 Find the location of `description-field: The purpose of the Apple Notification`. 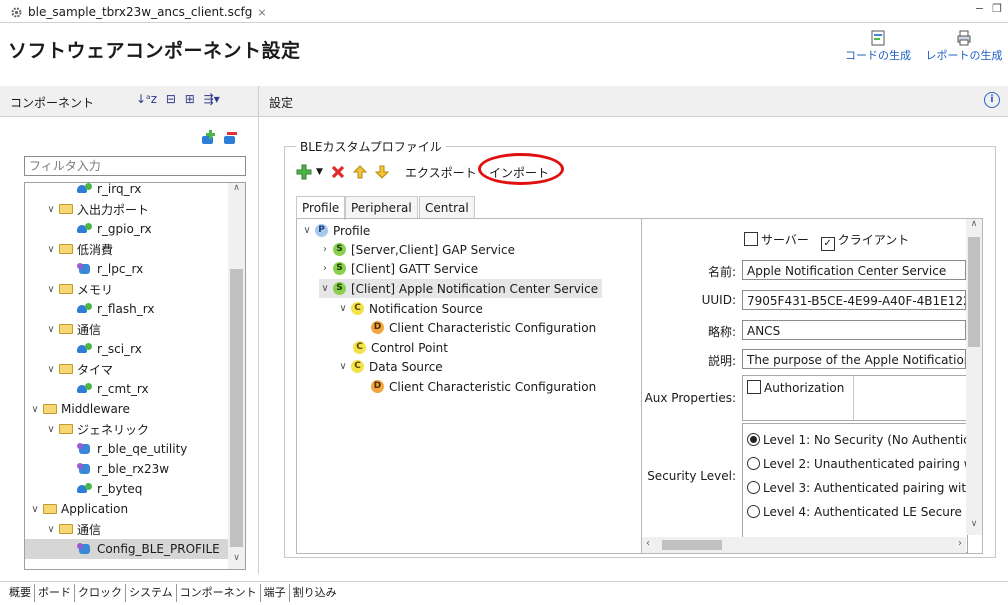

description-field: The purpose of the Apple Notification is located at coordinates (854, 359).